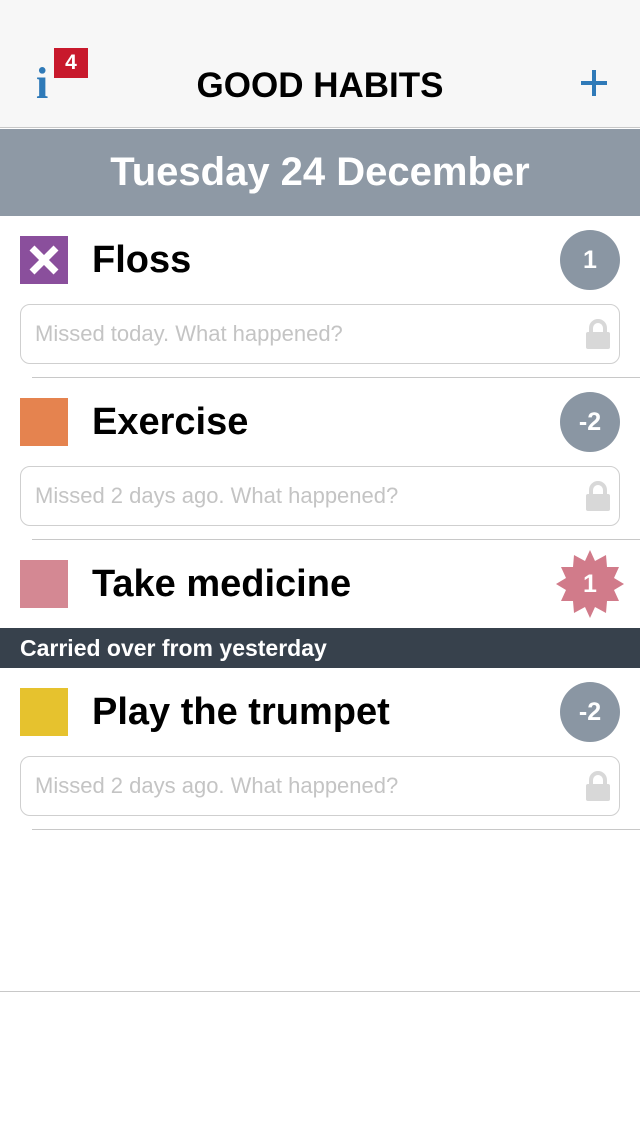 The width and height of the screenshot is (640, 1136). I want to click on habit-row-floss: Floss 1, so click(320, 297).